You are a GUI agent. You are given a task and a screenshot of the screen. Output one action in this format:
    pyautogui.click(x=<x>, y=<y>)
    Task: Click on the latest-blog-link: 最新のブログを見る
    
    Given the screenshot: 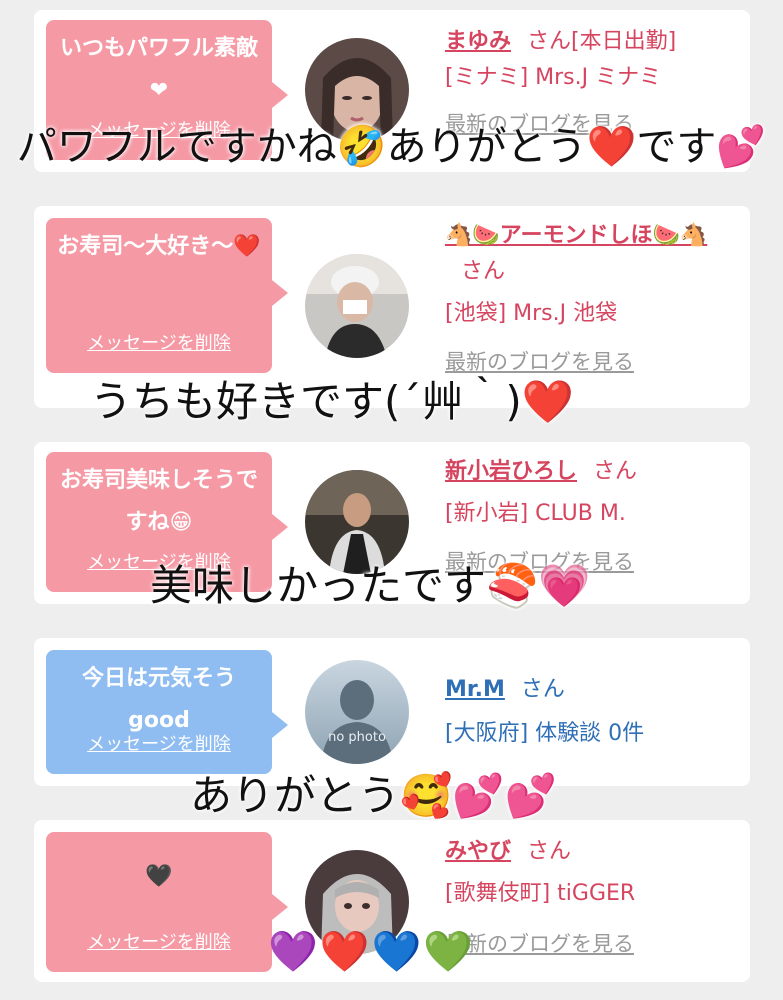 What is the action you would take?
    pyautogui.click(x=595, y=943)
    